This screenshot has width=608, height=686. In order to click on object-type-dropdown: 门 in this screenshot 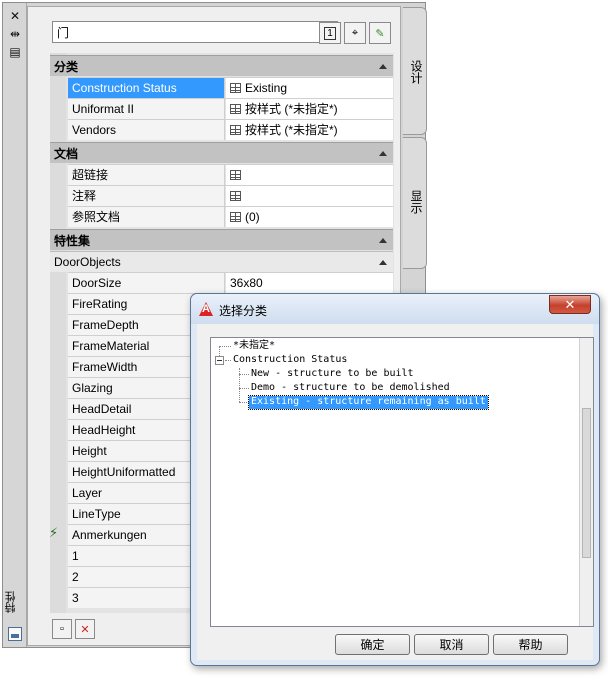, I will do `click(195, 32)`.